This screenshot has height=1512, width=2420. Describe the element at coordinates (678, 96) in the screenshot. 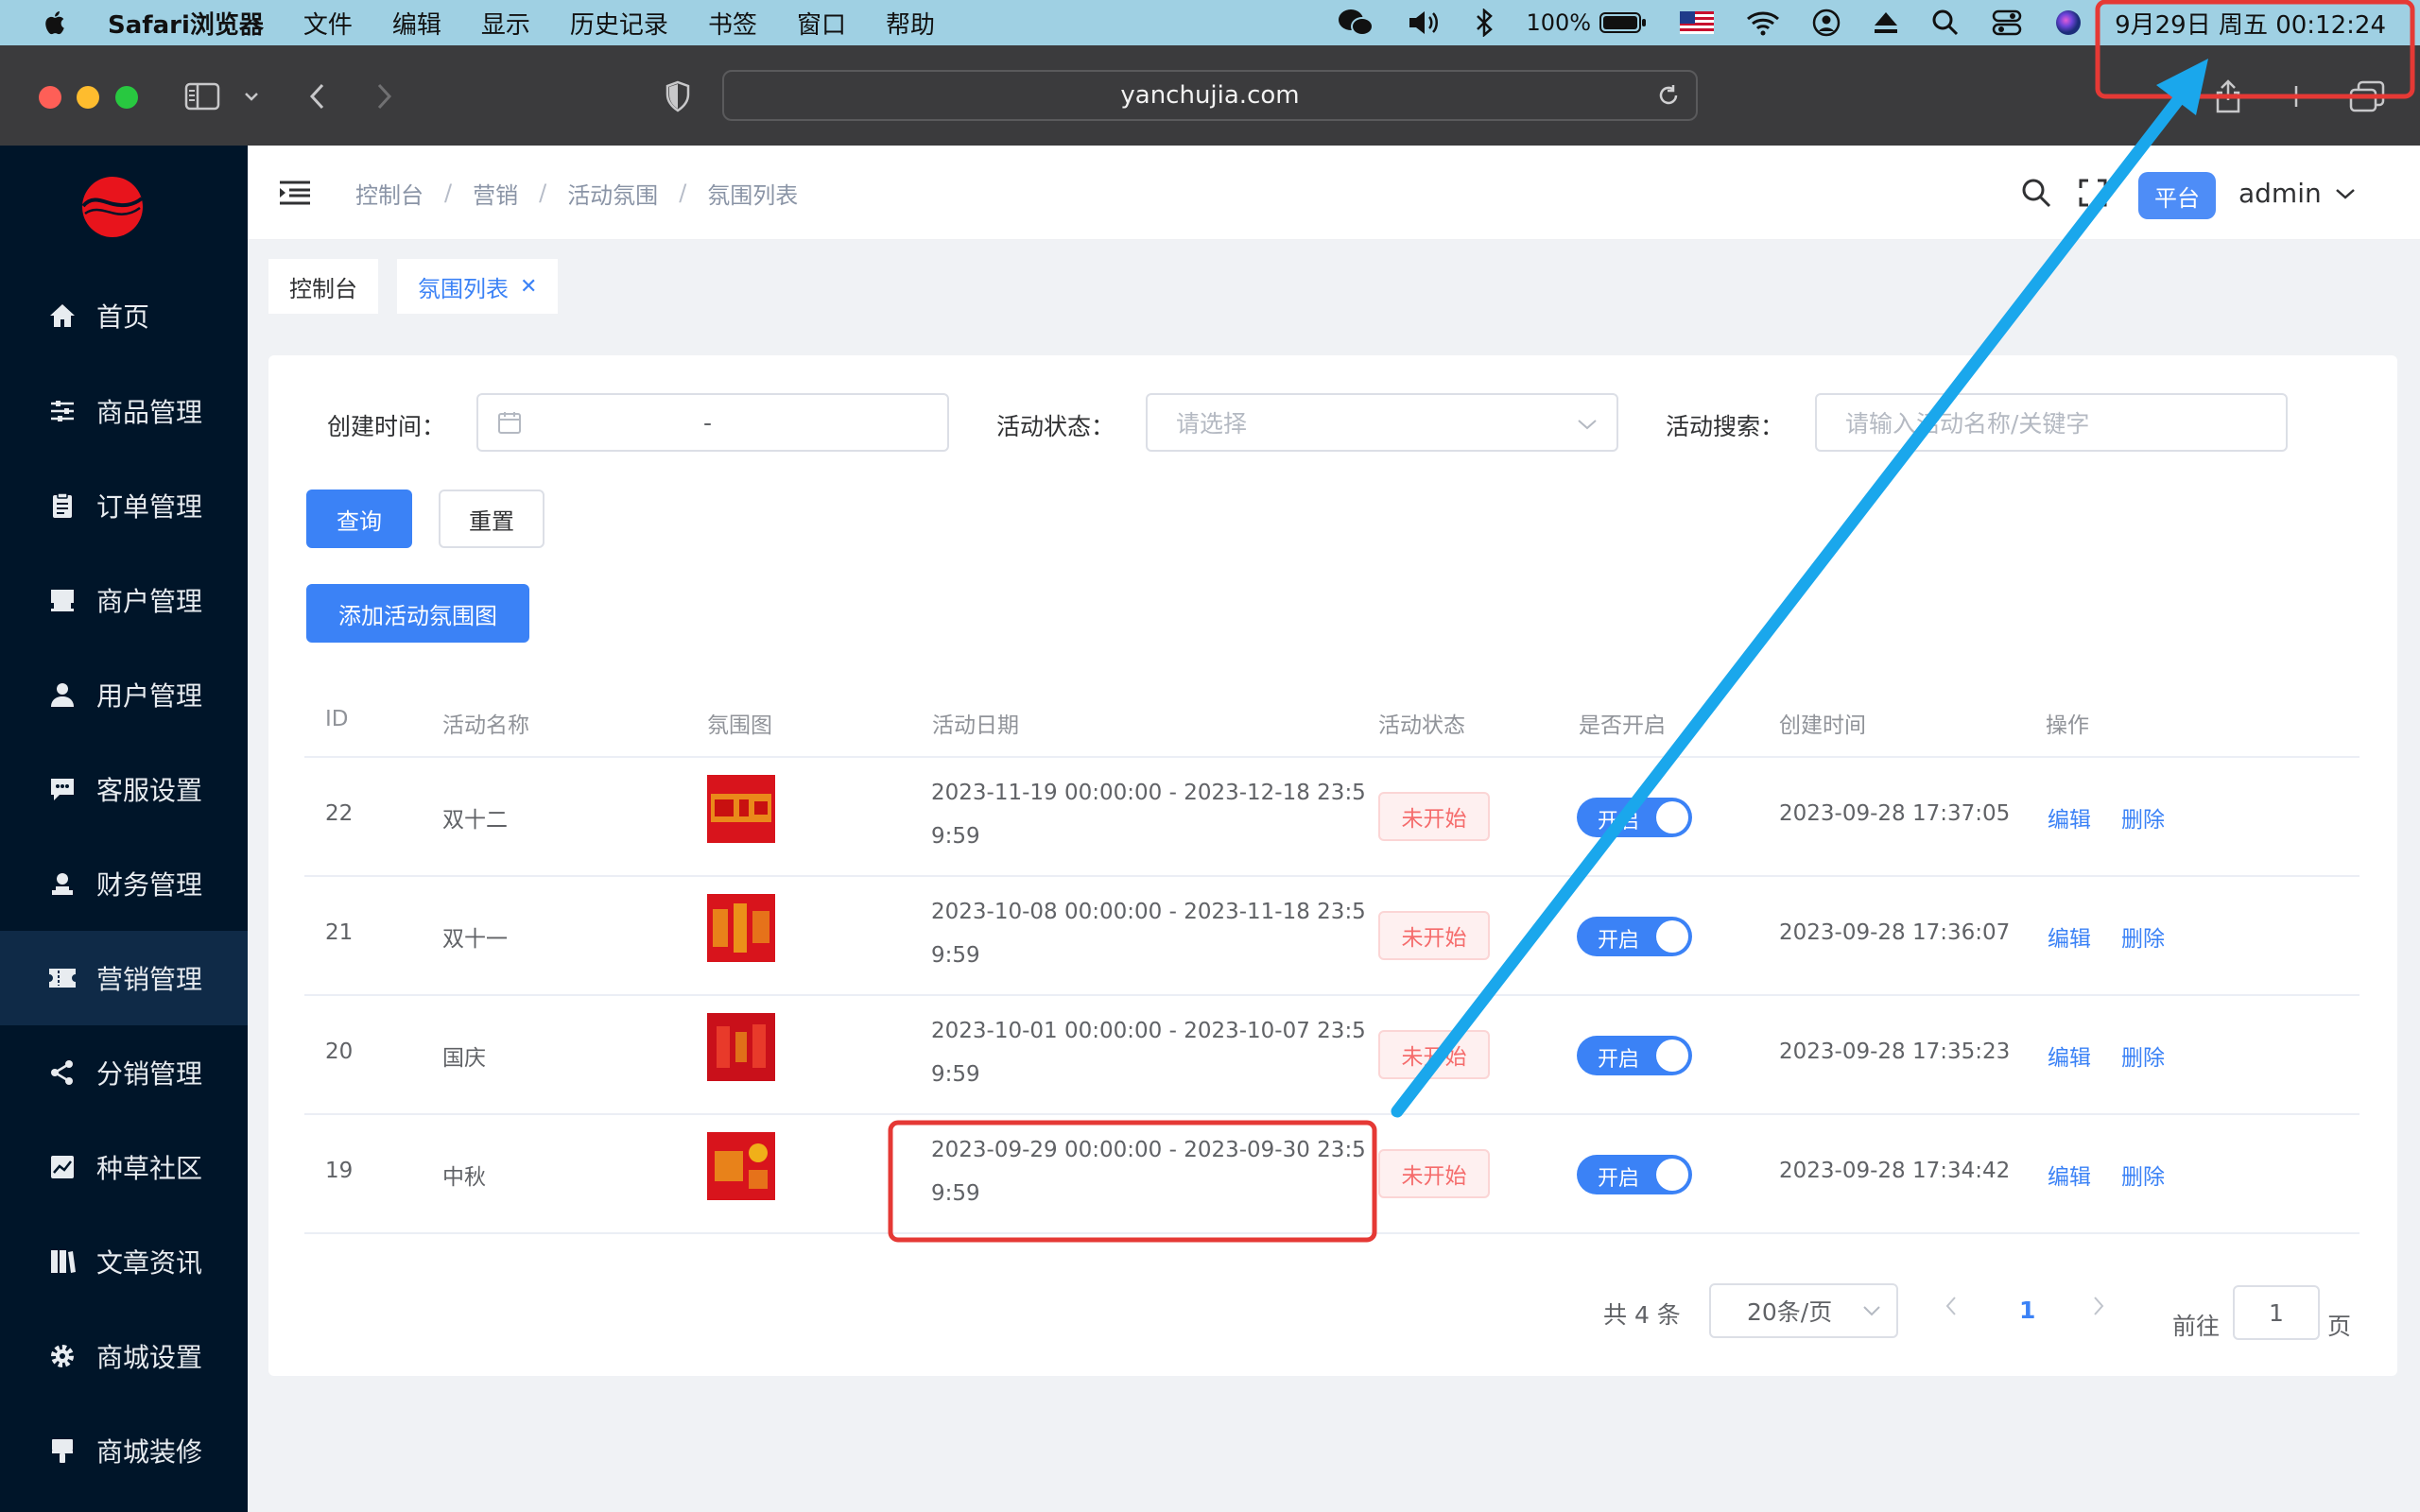

I see `privacy-shield-icon` at that location.